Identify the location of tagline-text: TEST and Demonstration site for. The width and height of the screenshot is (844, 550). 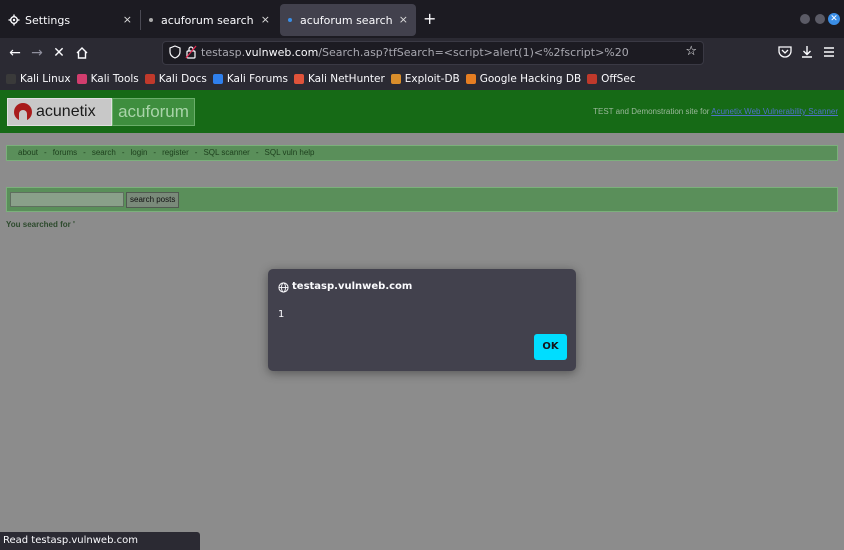
(651, 111).